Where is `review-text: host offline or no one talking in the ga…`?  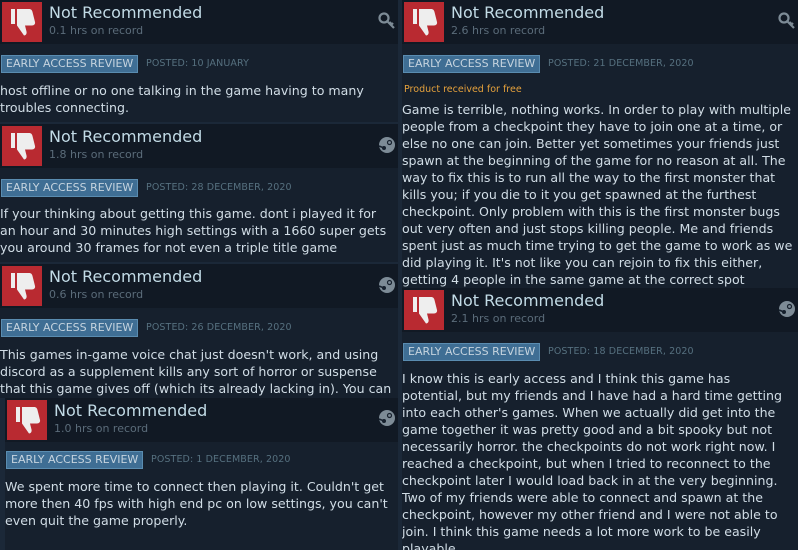
review-text: host offline or no one talking in the ga… is located at coordinates (182, 99).